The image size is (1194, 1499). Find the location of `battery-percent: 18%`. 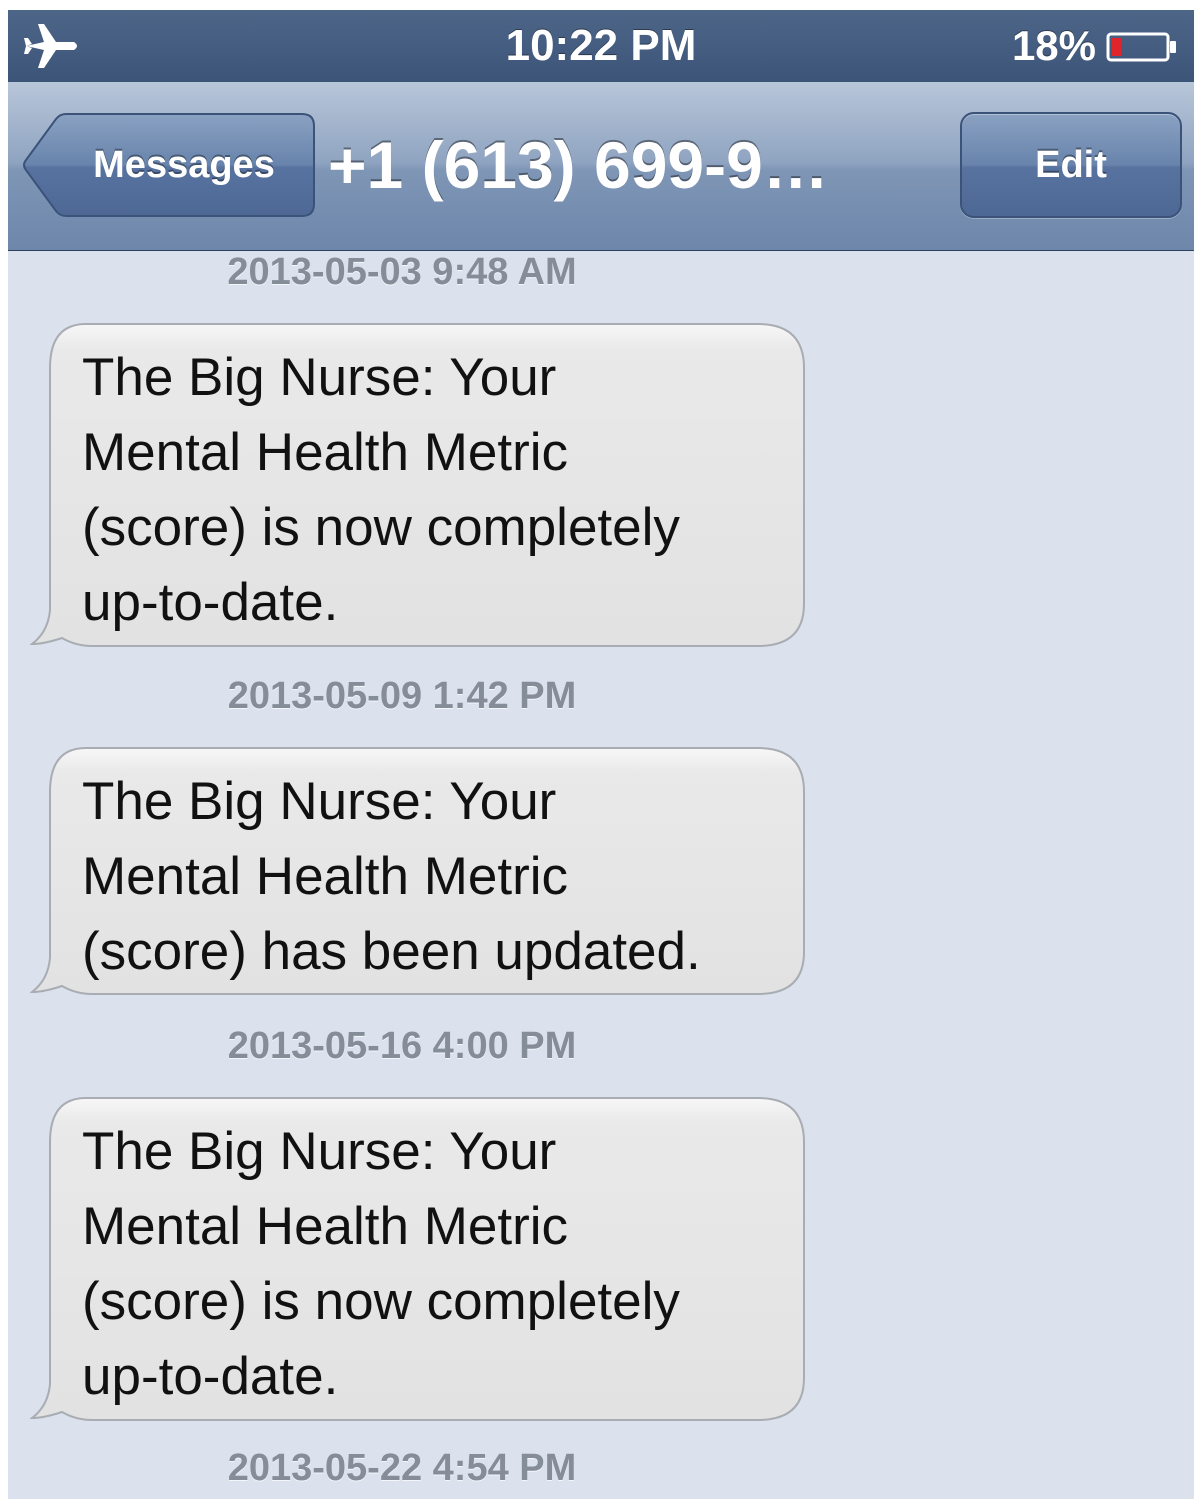

battery-percent: 18% is located at coordinates (1053, 45).